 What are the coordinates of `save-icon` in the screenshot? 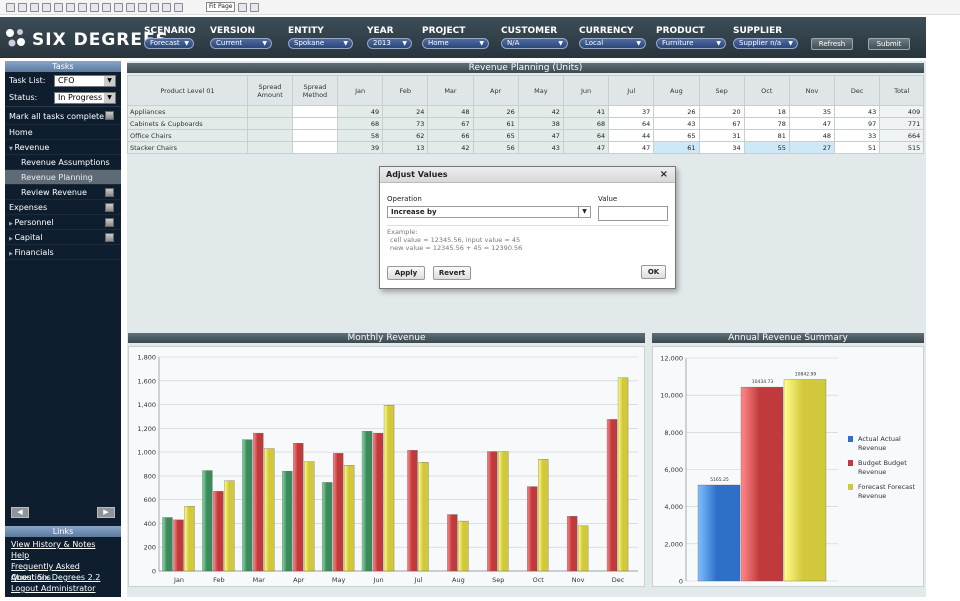 It's located at (58, 7).